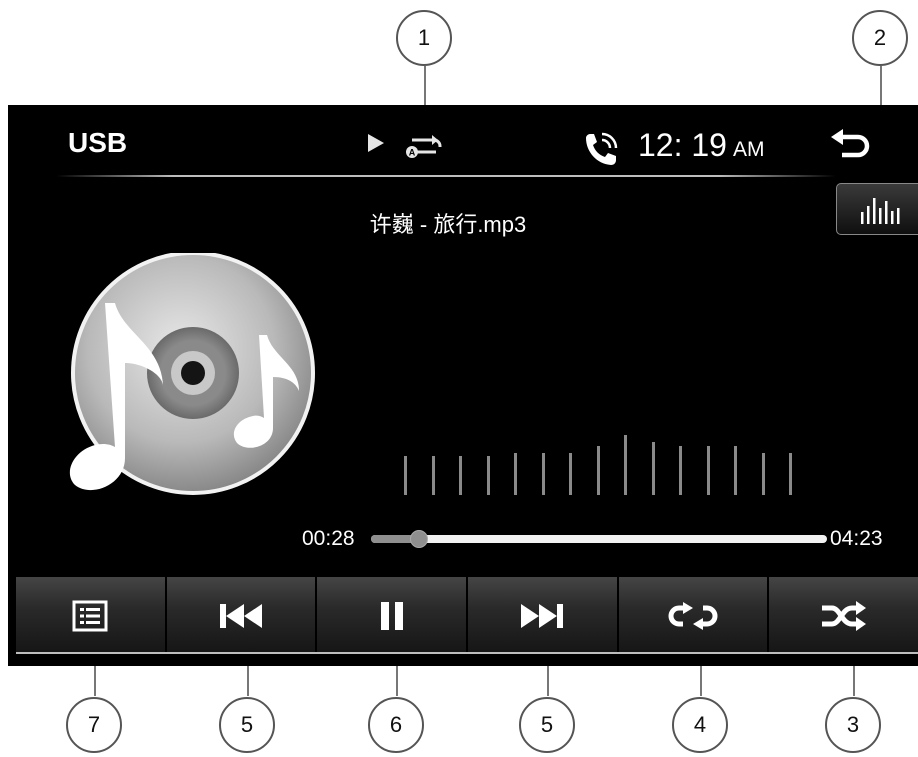 The image size is (918, 757). I want to click on next-track-icon, so click(542, 615).